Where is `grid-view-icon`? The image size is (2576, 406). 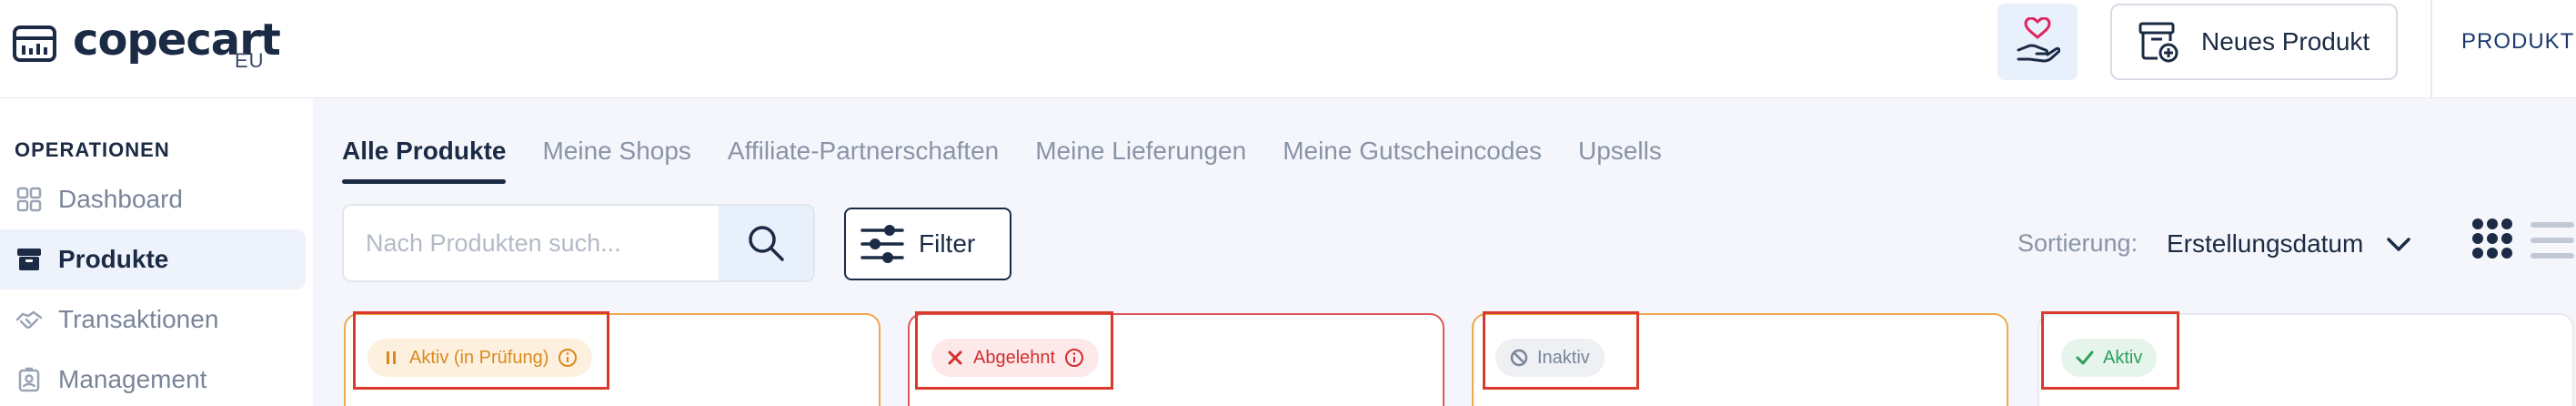
grid-view-icon is located at coordinates (2492, 239).